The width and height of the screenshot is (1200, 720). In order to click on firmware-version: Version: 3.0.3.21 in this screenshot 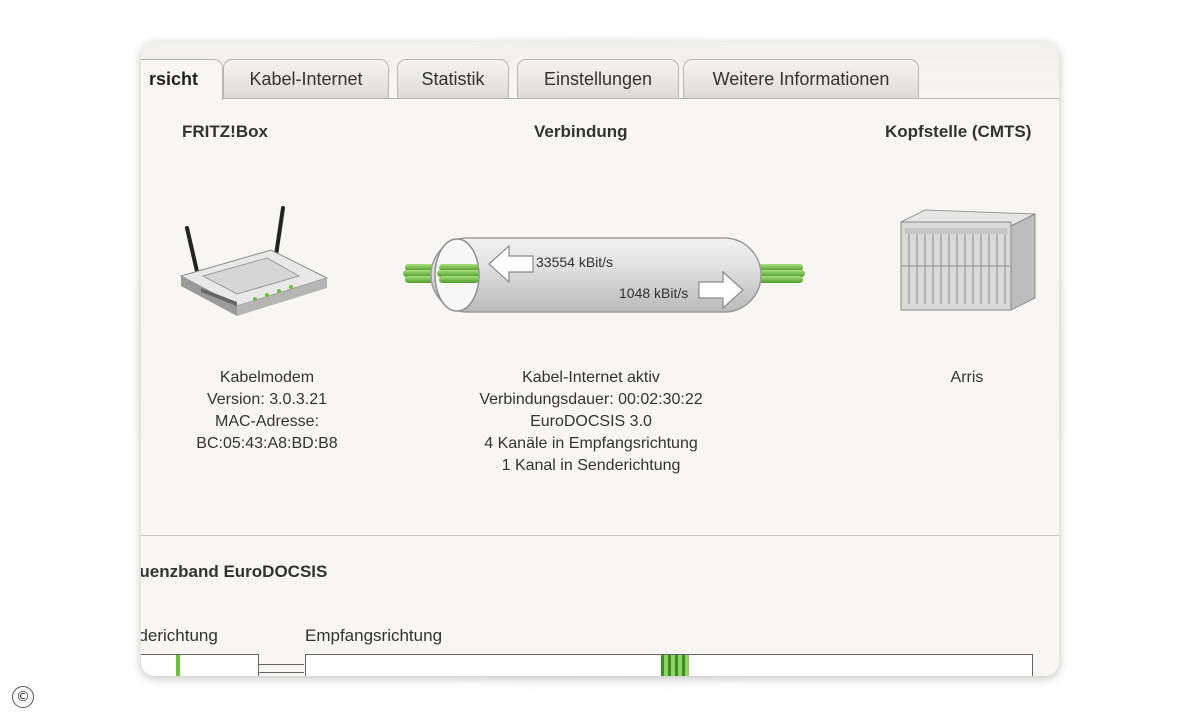, I will do `click(267, 399)`.